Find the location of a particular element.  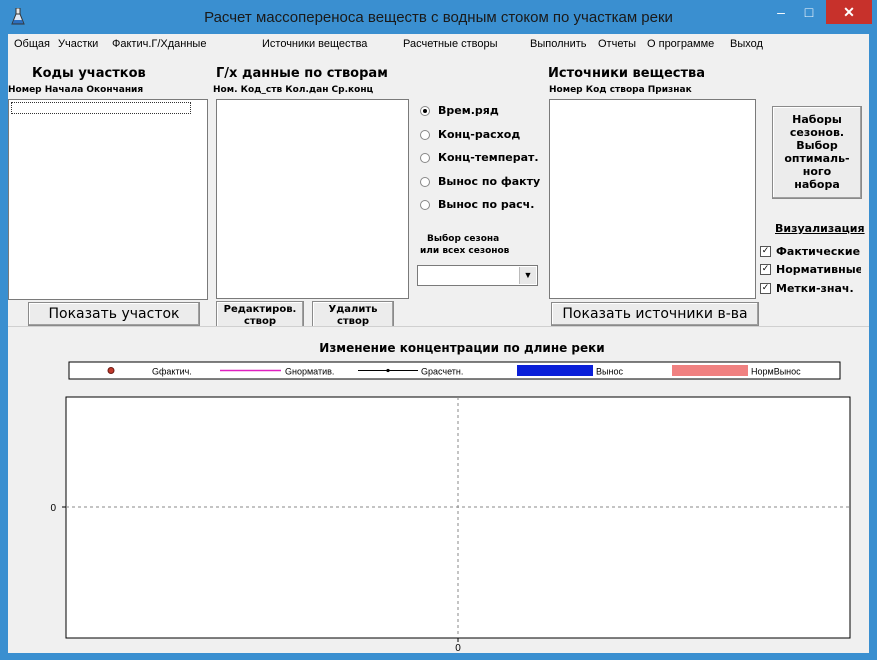

check-actual-label: Фактические is located at coordinates (818, 251).